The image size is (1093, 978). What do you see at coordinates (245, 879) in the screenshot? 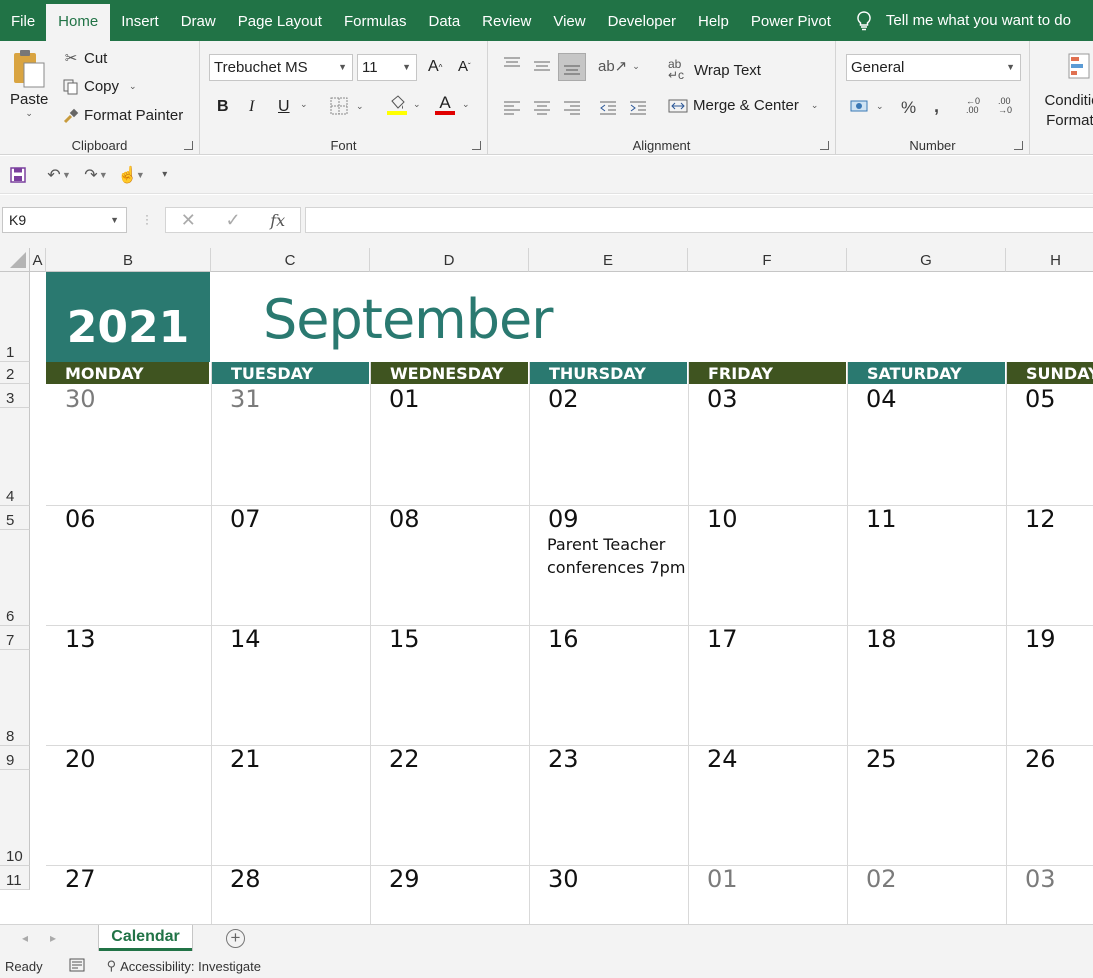
I see `calendar-day-cell: 28` at bounding box center [245, 879].